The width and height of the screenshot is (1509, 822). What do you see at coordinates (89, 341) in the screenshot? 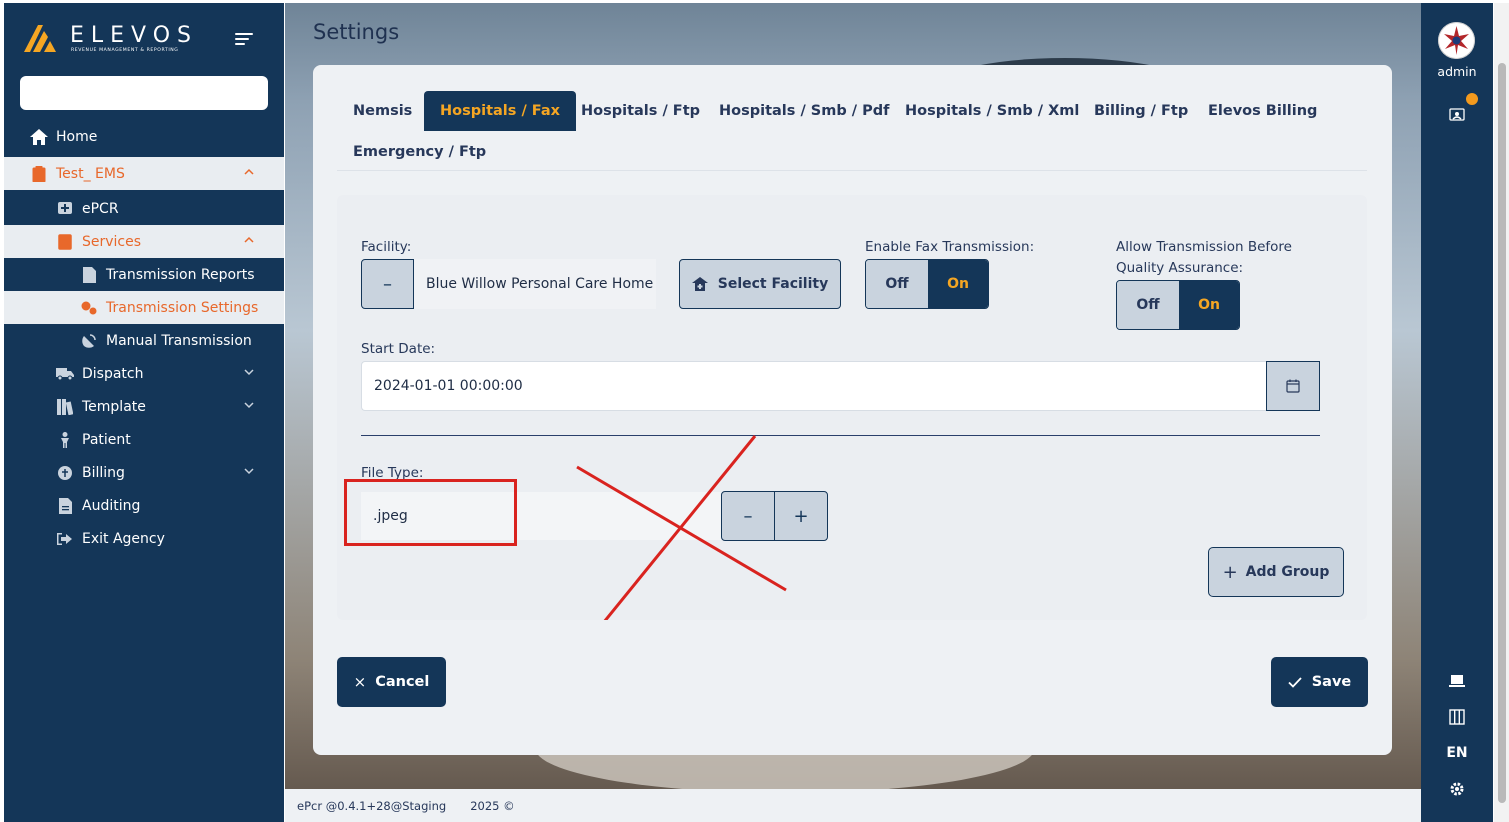
I see `satellite-icon` at bounding box center [89, 341].